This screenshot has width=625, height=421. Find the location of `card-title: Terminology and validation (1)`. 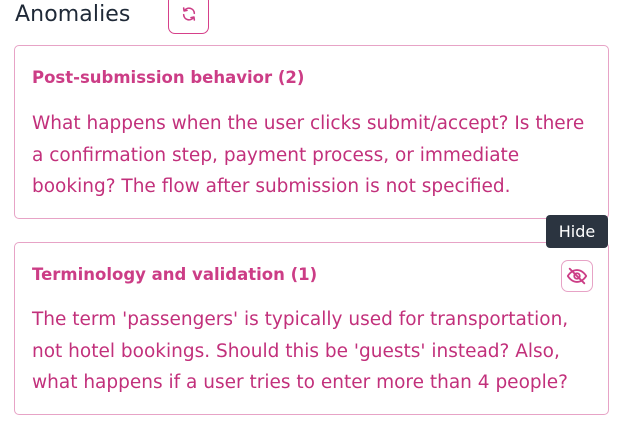

card-title: Terminology and validation (1) is located at coordinates (175, 274).